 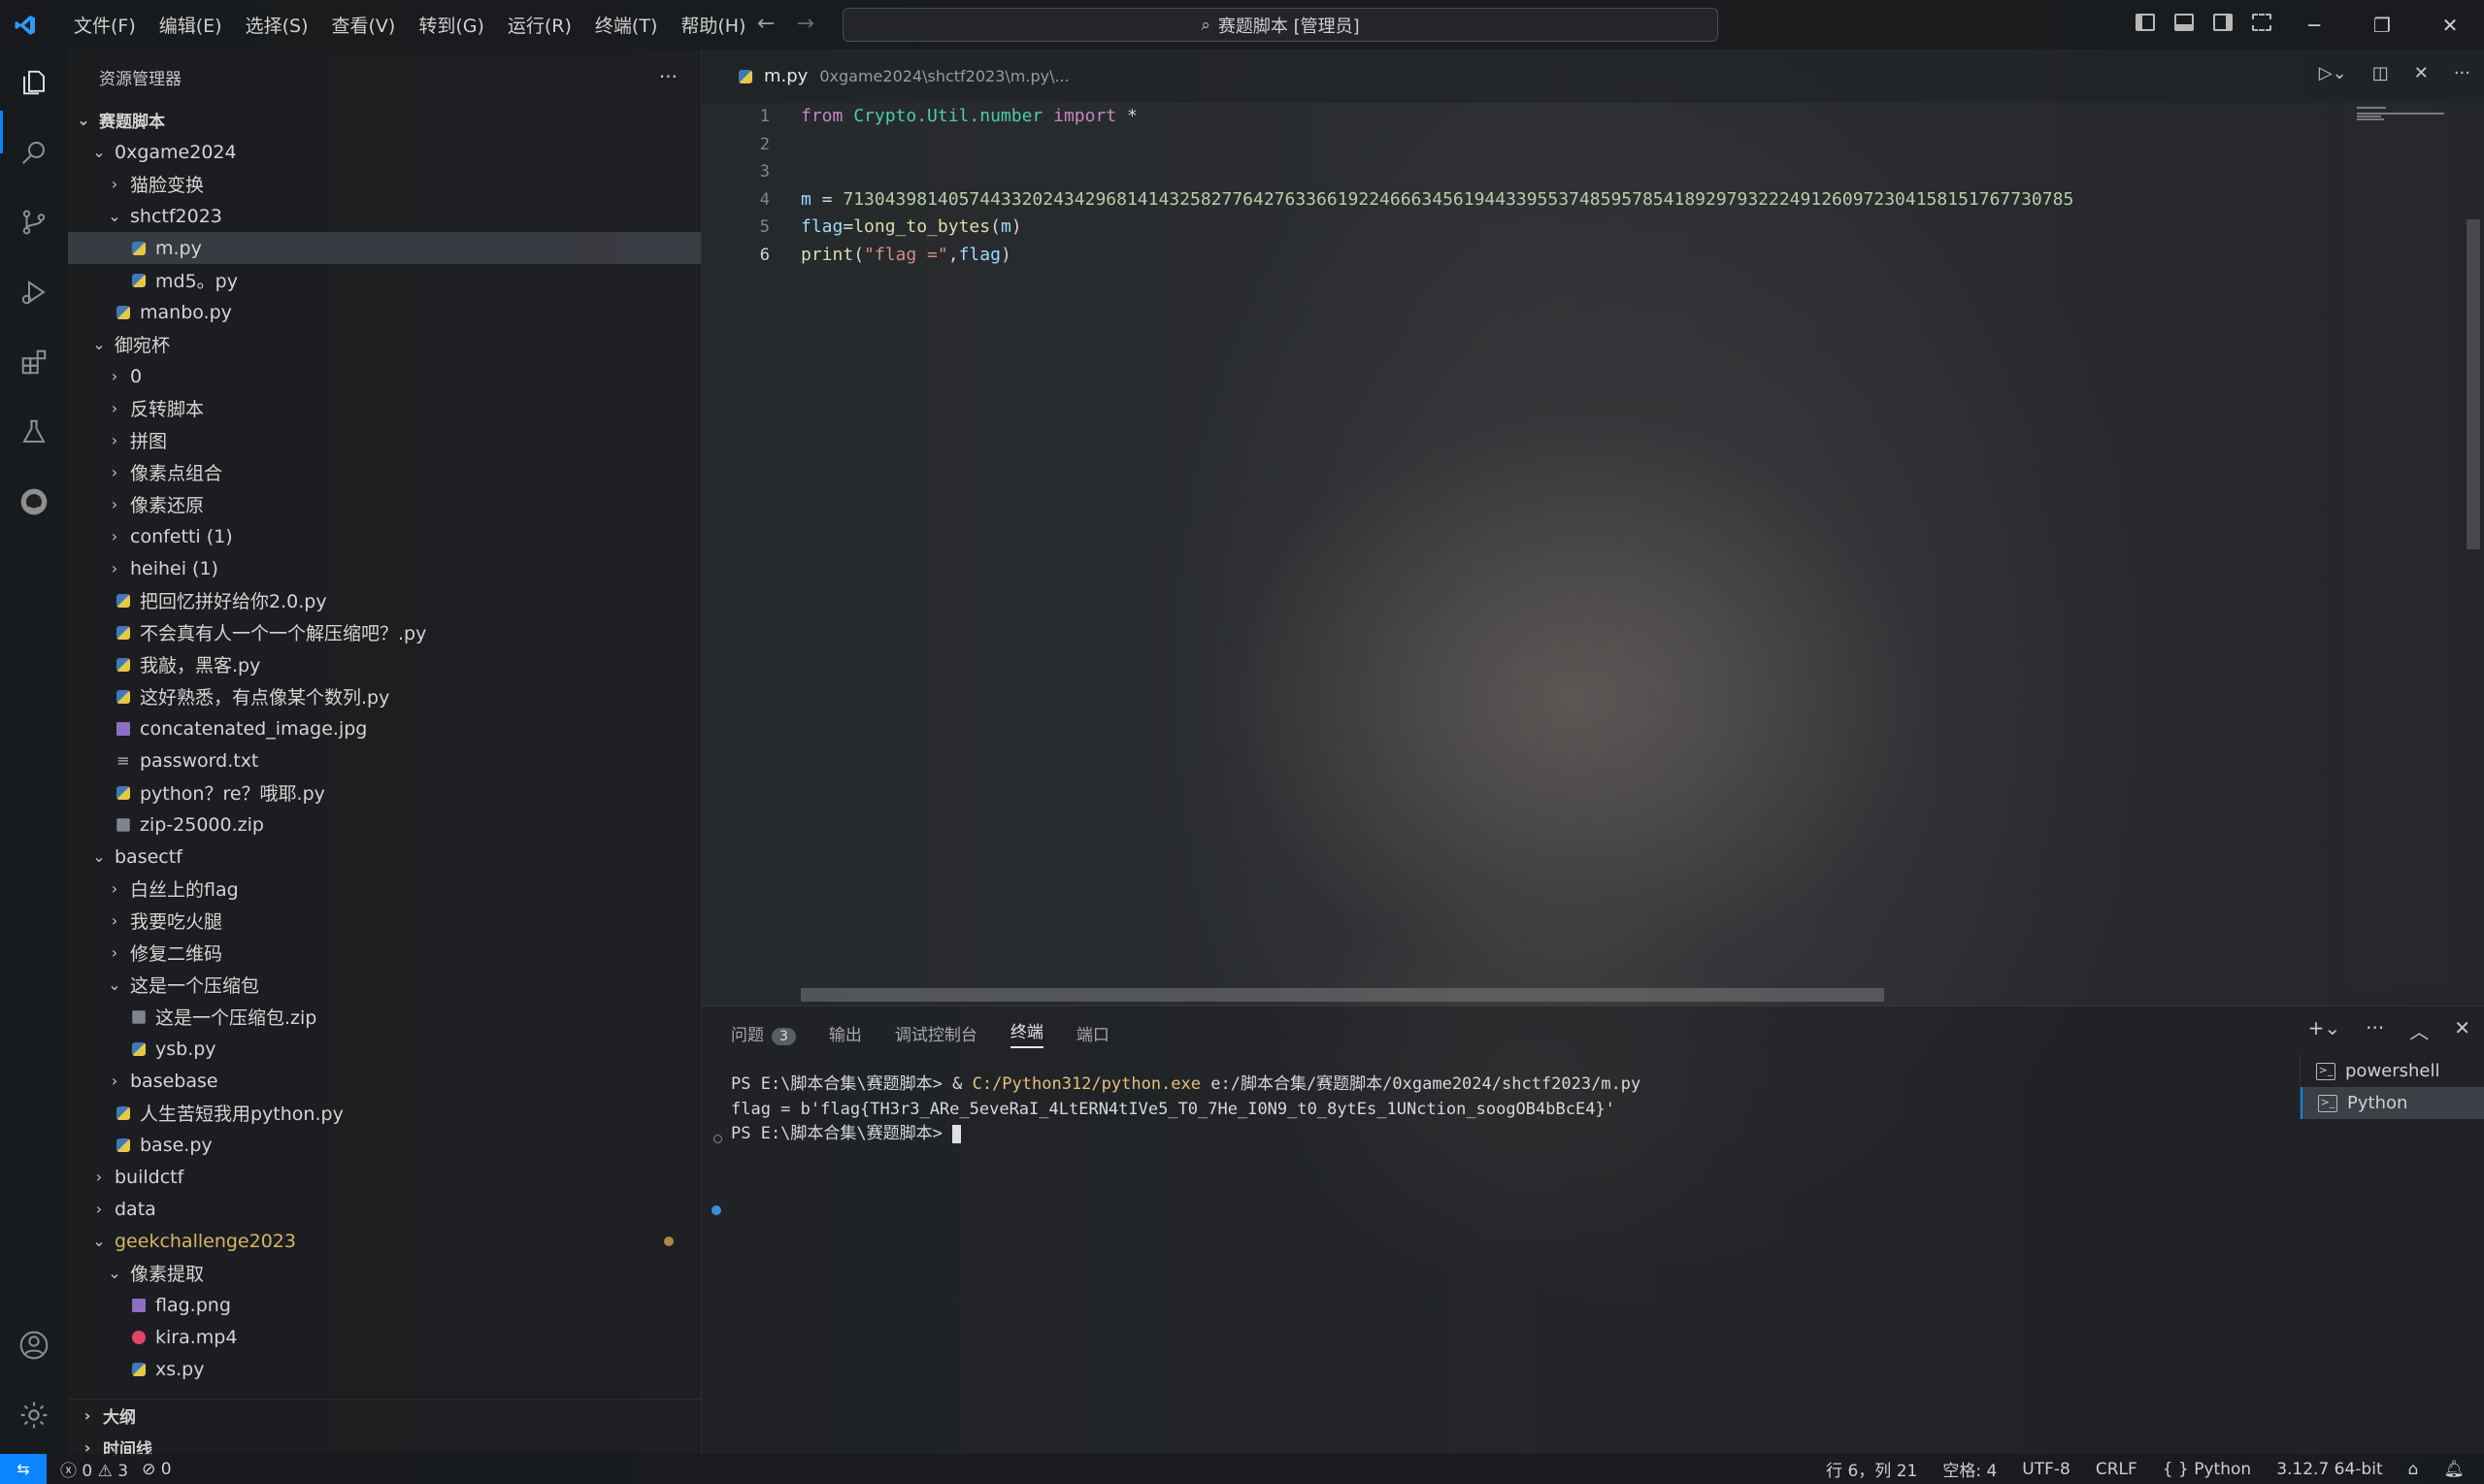 I want to click on tree-folder: ⌄ 0xgame2024, so click(x=384, y=152).